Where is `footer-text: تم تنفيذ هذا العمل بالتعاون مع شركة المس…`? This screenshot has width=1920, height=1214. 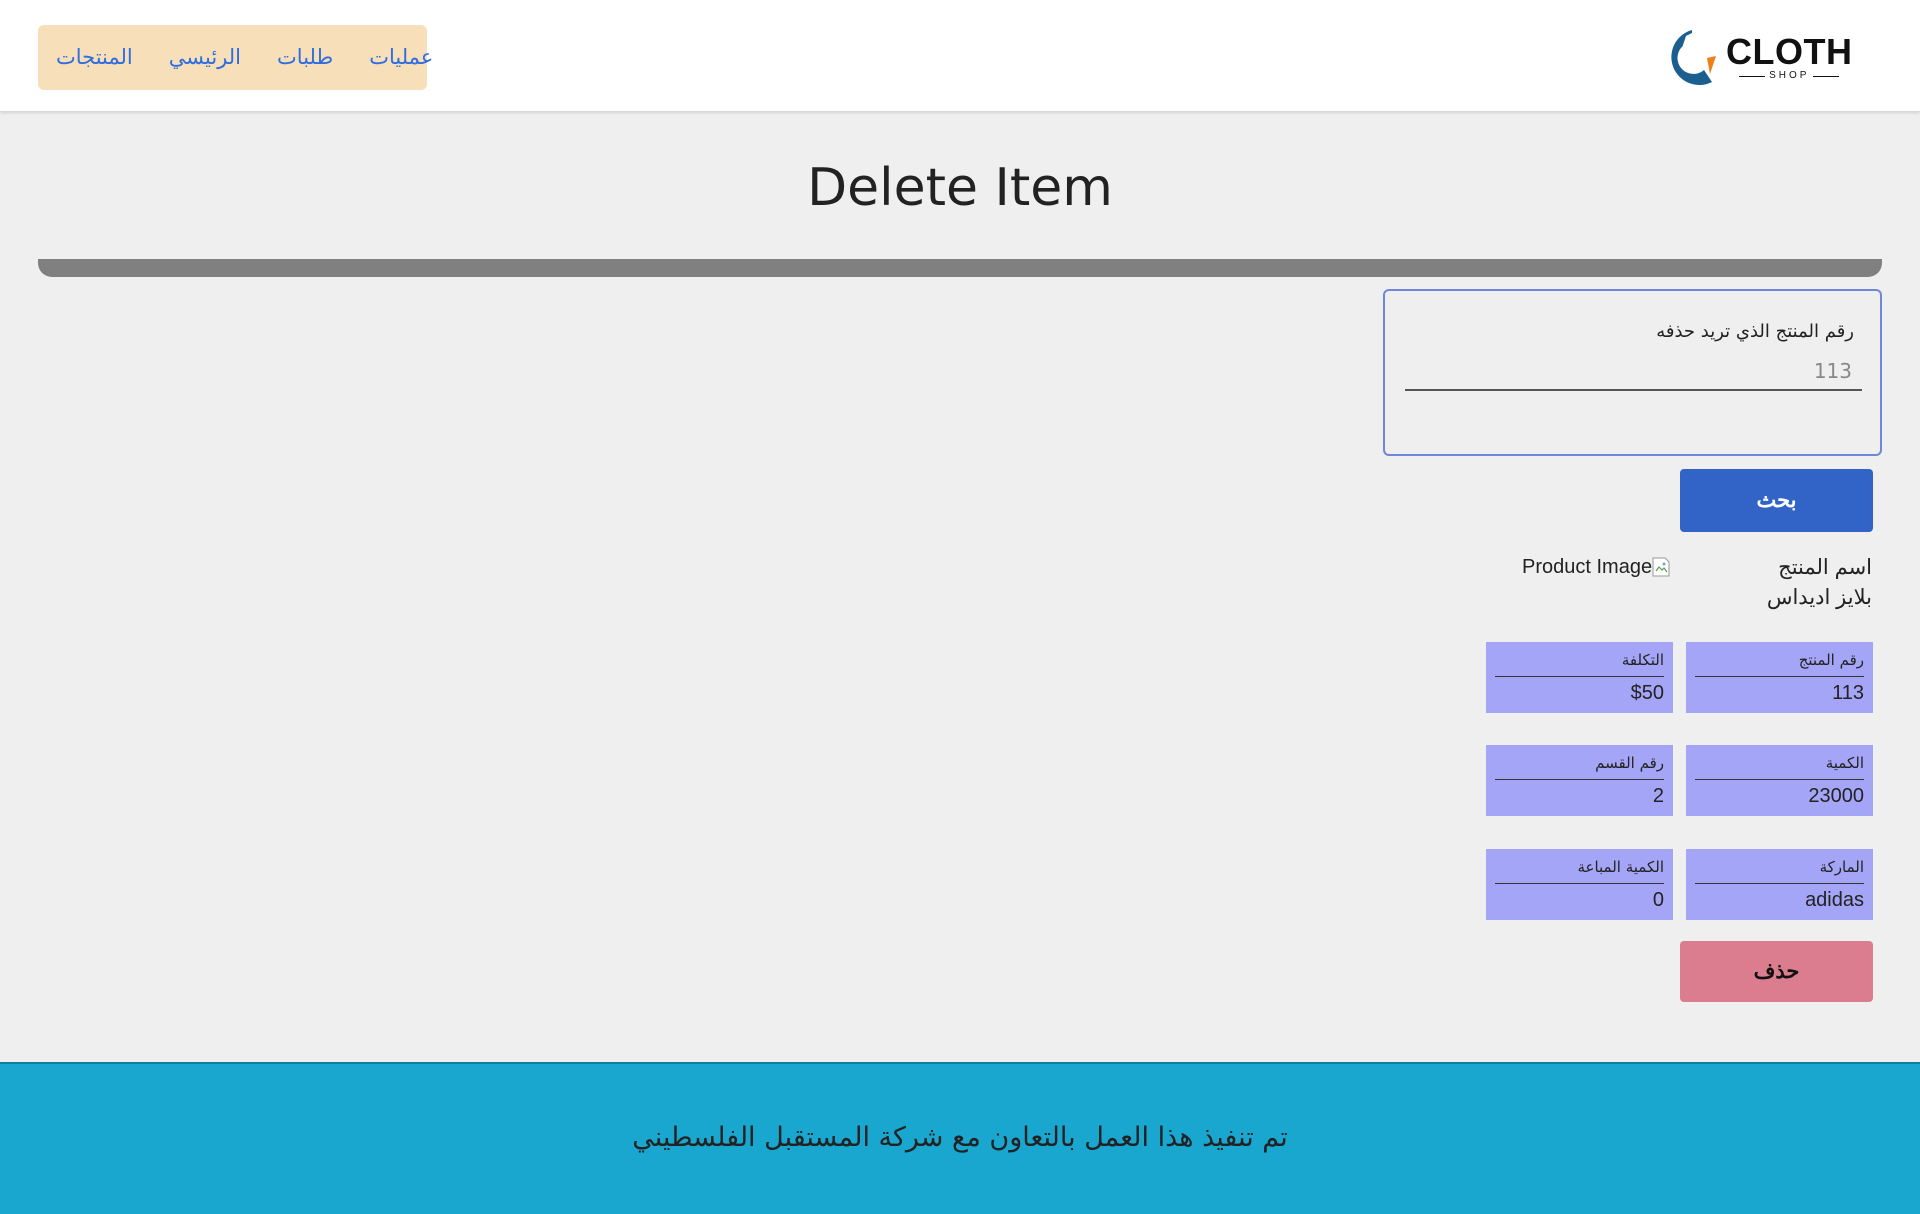 footer-text: تم تنفيذ هذا العمل بالتعاون مع شركة المس… is located at coordinates (960, 1137).